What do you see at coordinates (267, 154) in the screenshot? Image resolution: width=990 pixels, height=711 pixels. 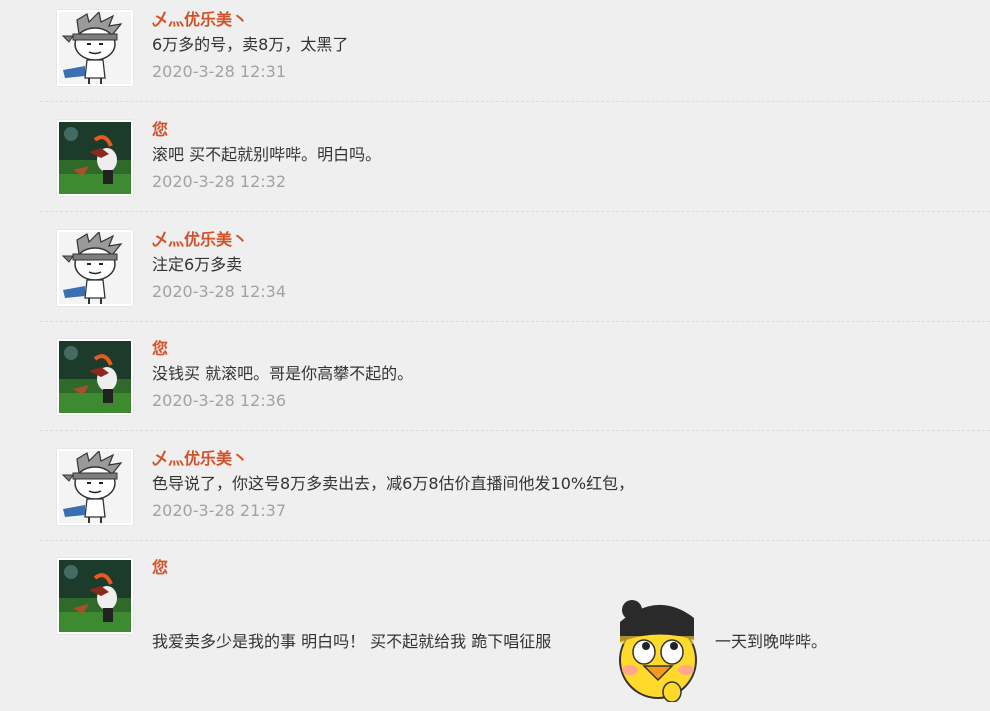 I see `message-text: 滚吧 买不起就别哔哔。明白吗。` at bounding box center [267, 154].